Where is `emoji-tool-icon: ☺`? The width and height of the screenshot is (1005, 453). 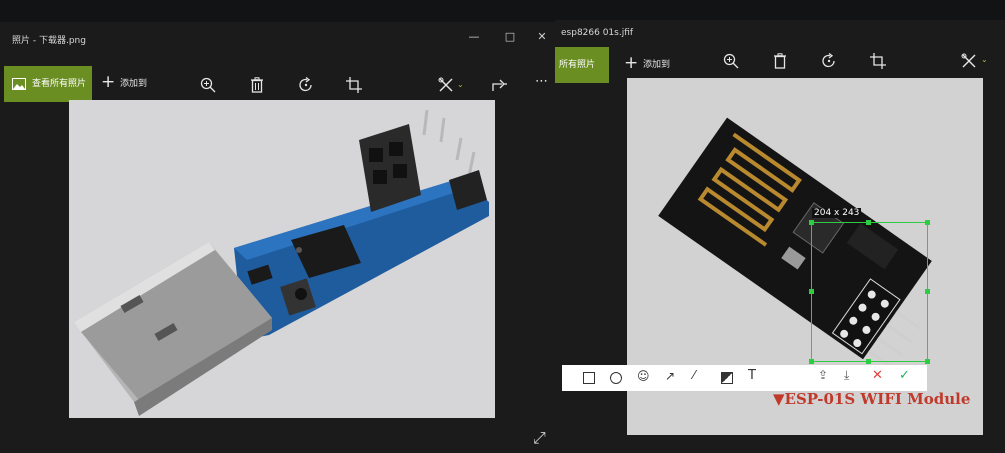
emoji-tool-icon: ☺ is located at coordinates (643, 376).